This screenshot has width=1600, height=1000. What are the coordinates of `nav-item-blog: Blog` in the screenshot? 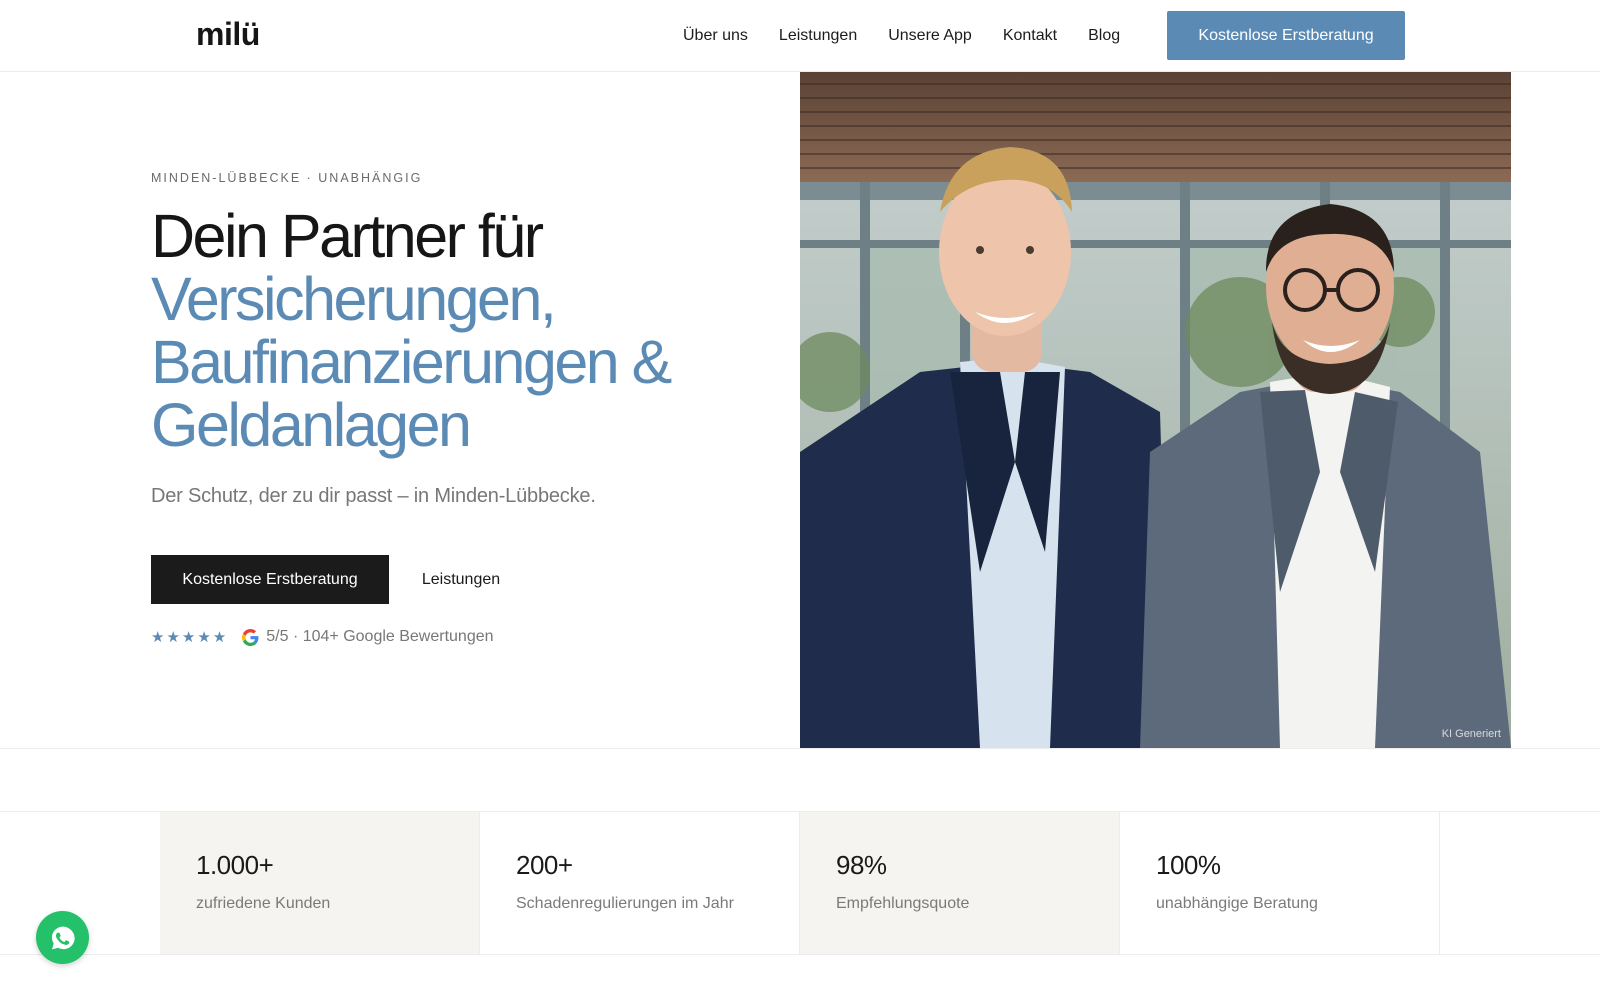 It's located at (1104, 36).